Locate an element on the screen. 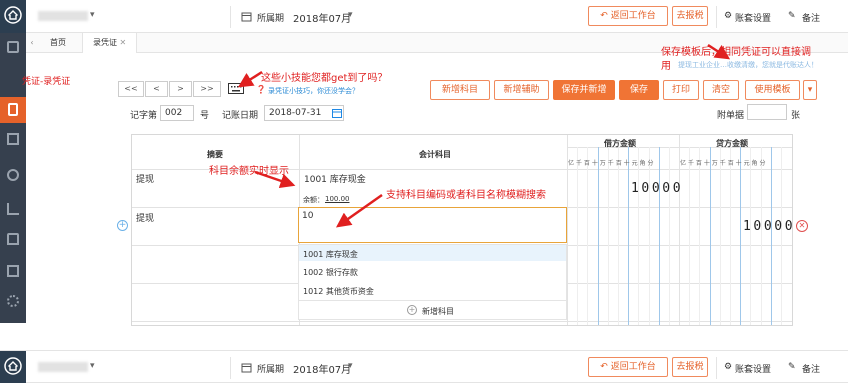  breadcrumb: 凭证-录凭证 is located at coordinates (46, 82).